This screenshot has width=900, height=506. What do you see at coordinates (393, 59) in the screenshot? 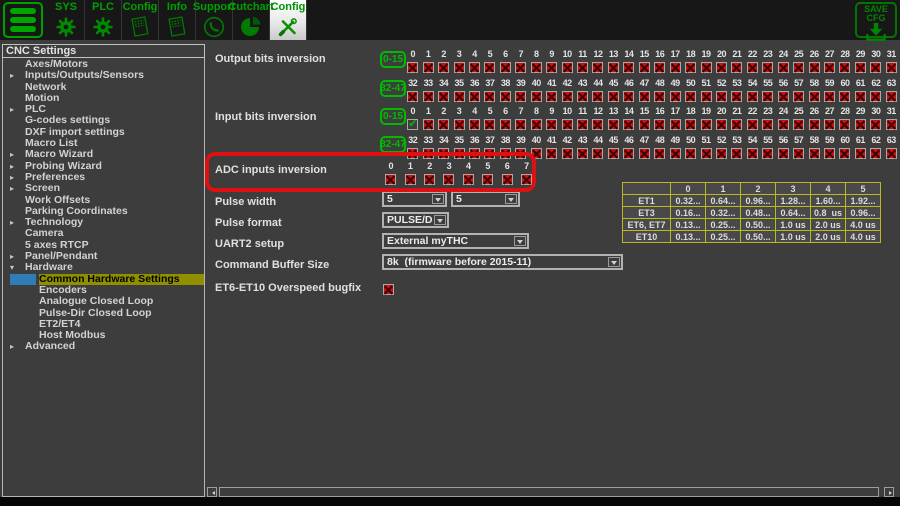
I see `output-bits-range-button-0-15: 0-15` at bounding box center [393, 59].